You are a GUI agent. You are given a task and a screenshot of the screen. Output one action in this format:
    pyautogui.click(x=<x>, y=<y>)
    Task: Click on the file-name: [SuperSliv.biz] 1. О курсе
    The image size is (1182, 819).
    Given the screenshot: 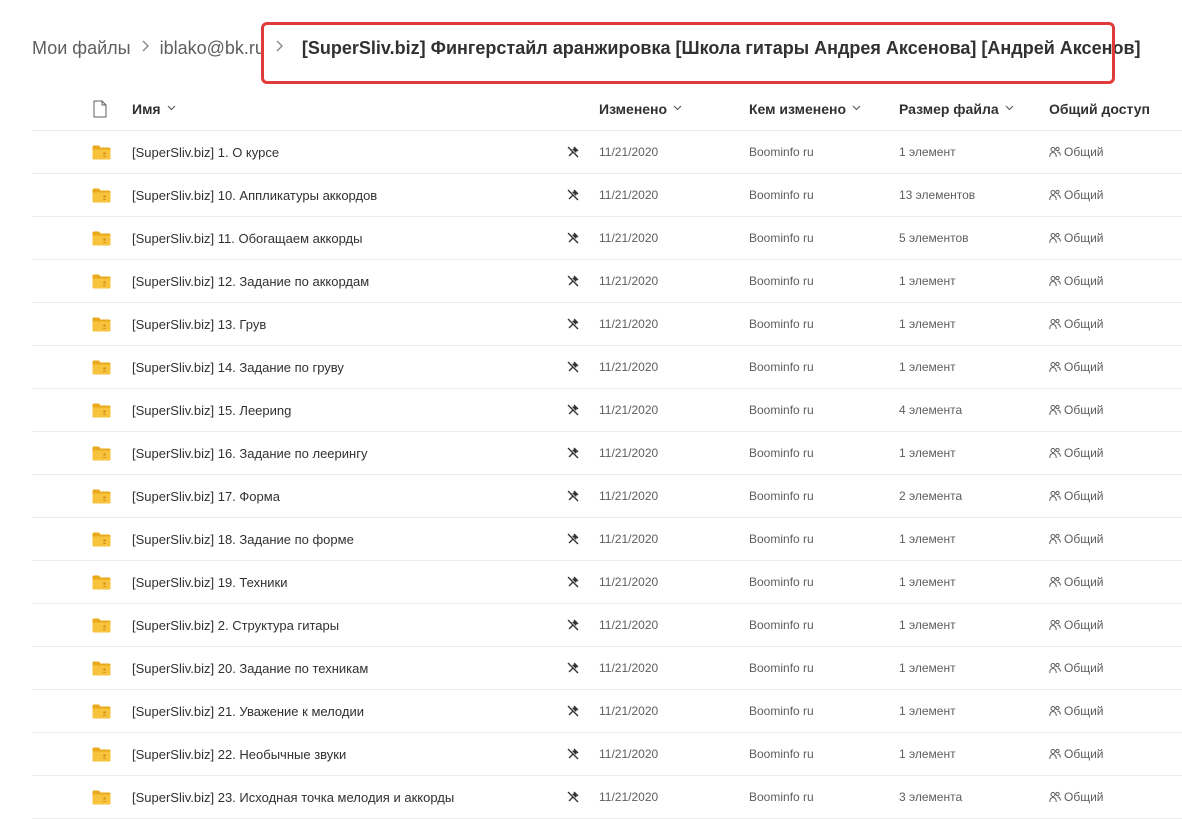 What is the action you would take?
    pyautogui.click(x=205, y=152)
    